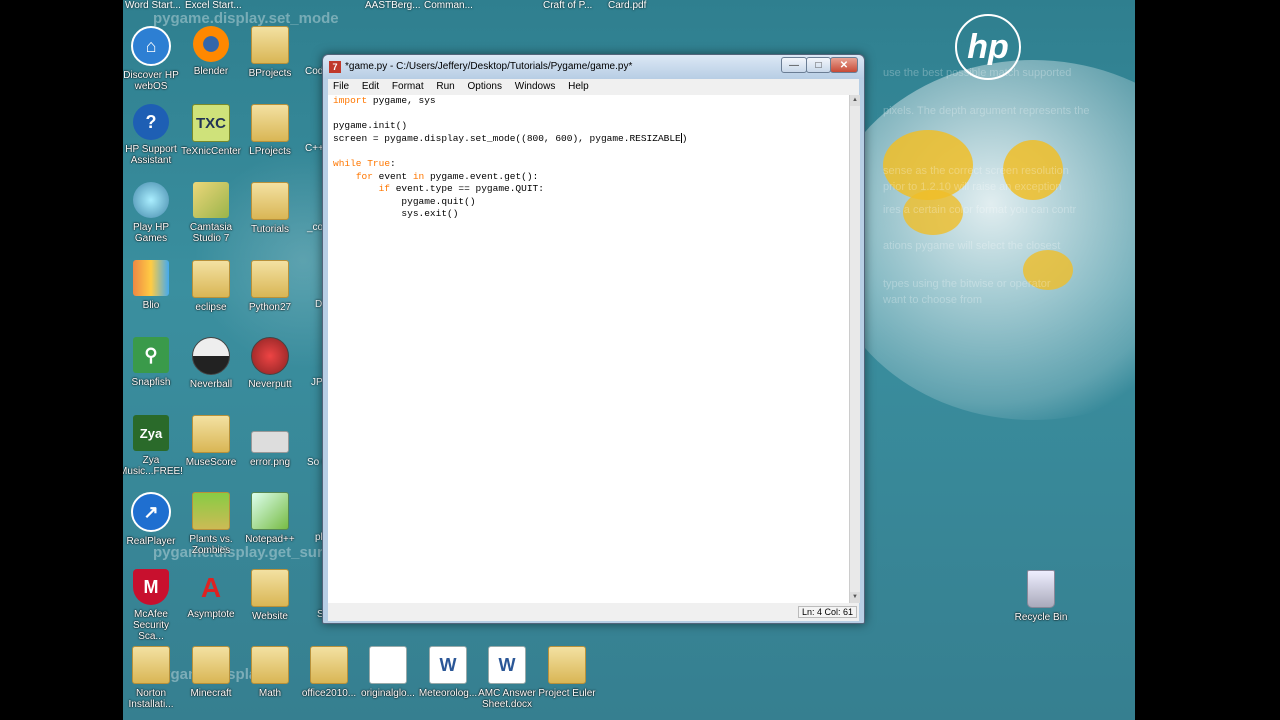 This screenshot has width=1280, height=720. Describe the element at coordinates (151, 278) in the screenshot. I see `blio-icon` at that location.